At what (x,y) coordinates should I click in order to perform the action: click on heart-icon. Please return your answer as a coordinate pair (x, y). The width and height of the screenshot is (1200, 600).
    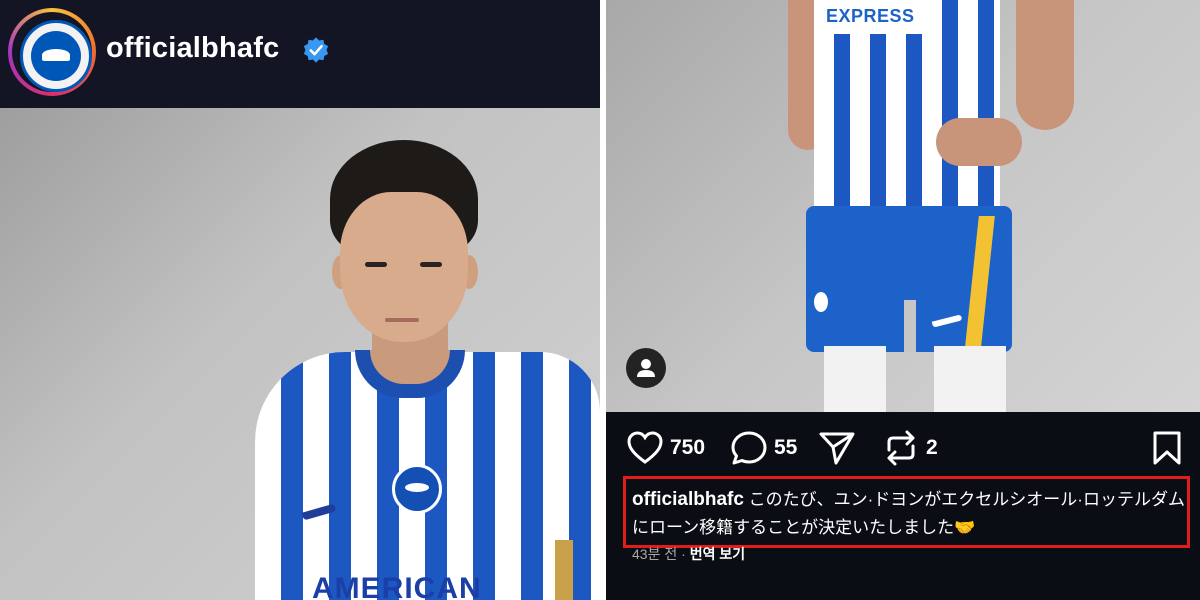
    Looking at the image, I should click on (645, 448).